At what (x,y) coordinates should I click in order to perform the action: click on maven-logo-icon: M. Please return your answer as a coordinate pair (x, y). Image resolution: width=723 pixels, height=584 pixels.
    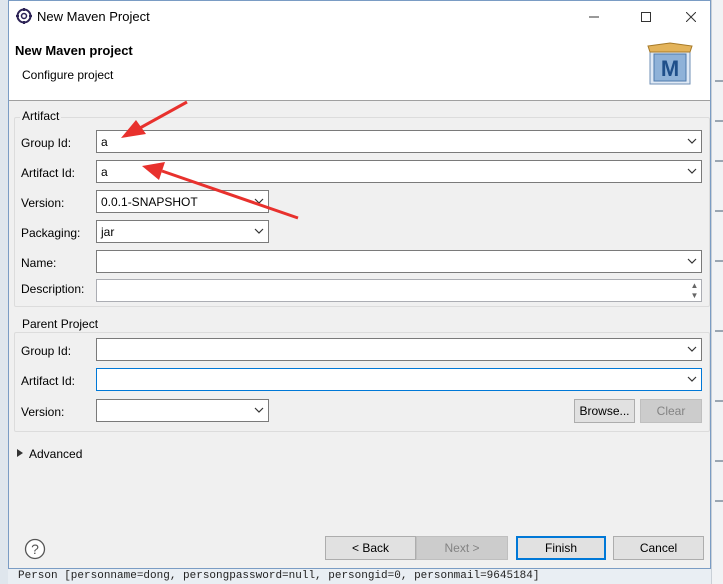
    Looking at the image, I should click on (670, 63).